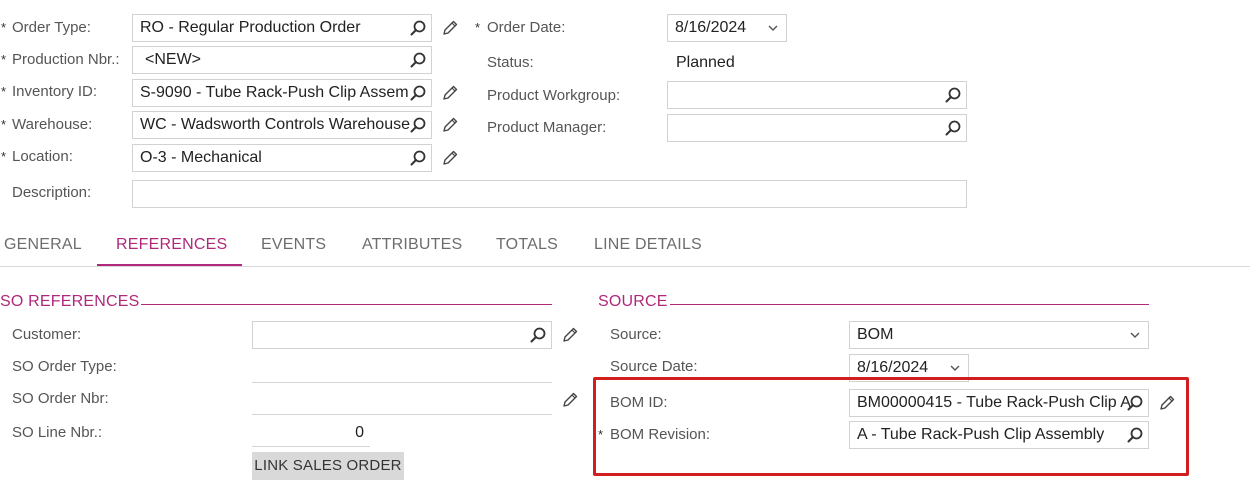  What do you see at coordinates (705, 62) in the screenshot?
I see `status-value: Planned` at bounding box center [705, 62].